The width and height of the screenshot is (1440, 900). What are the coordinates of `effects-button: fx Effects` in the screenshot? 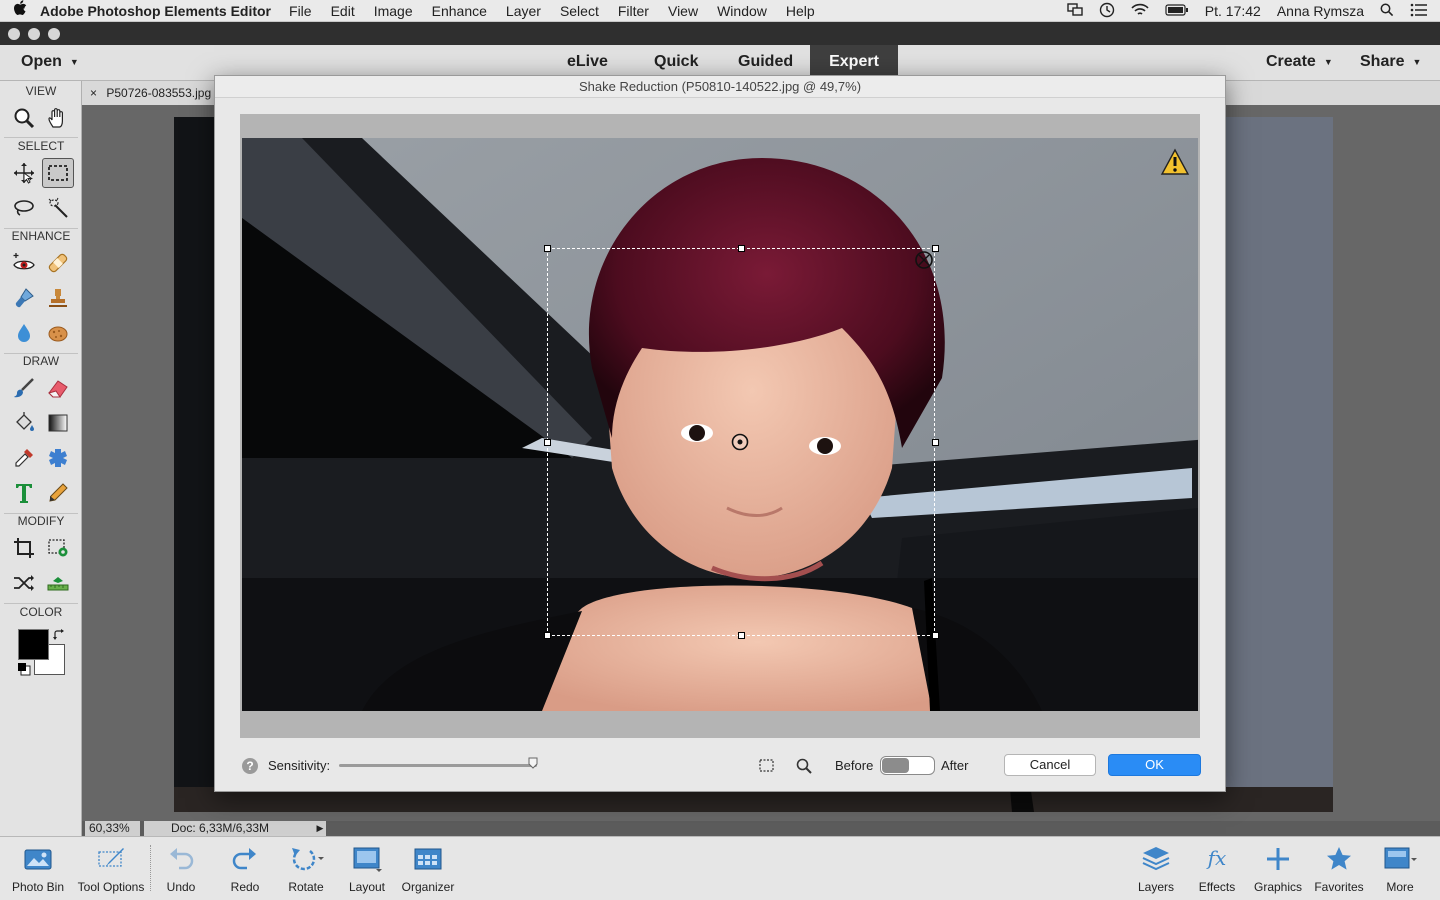 It's located at (1217, 868).